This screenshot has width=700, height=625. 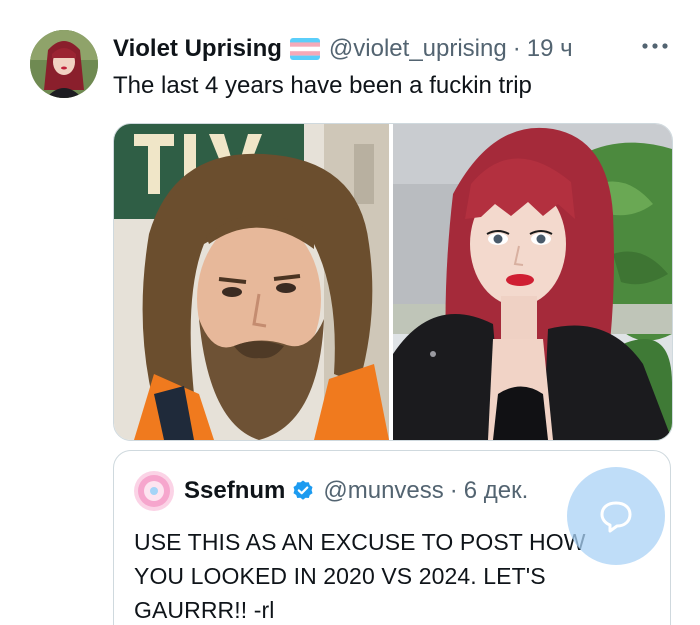 I want to click on trans-flag-icon, so click(x=304, y=49).